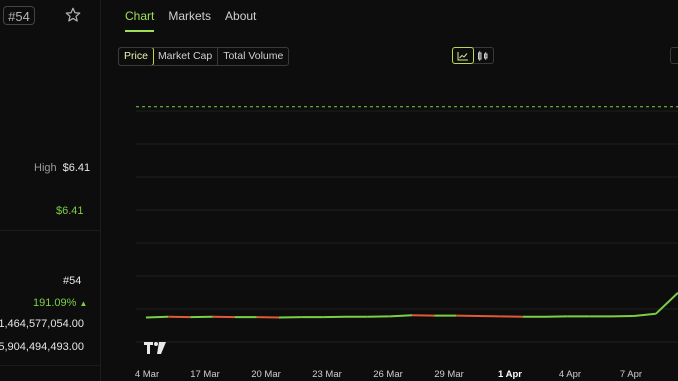 The height and width of the screenshot is (381, 678). What do you see at coordinates (570, 374) in the screenshot?
I see `x-tick-label: 4 Apr` at bounding box center [570, 374].